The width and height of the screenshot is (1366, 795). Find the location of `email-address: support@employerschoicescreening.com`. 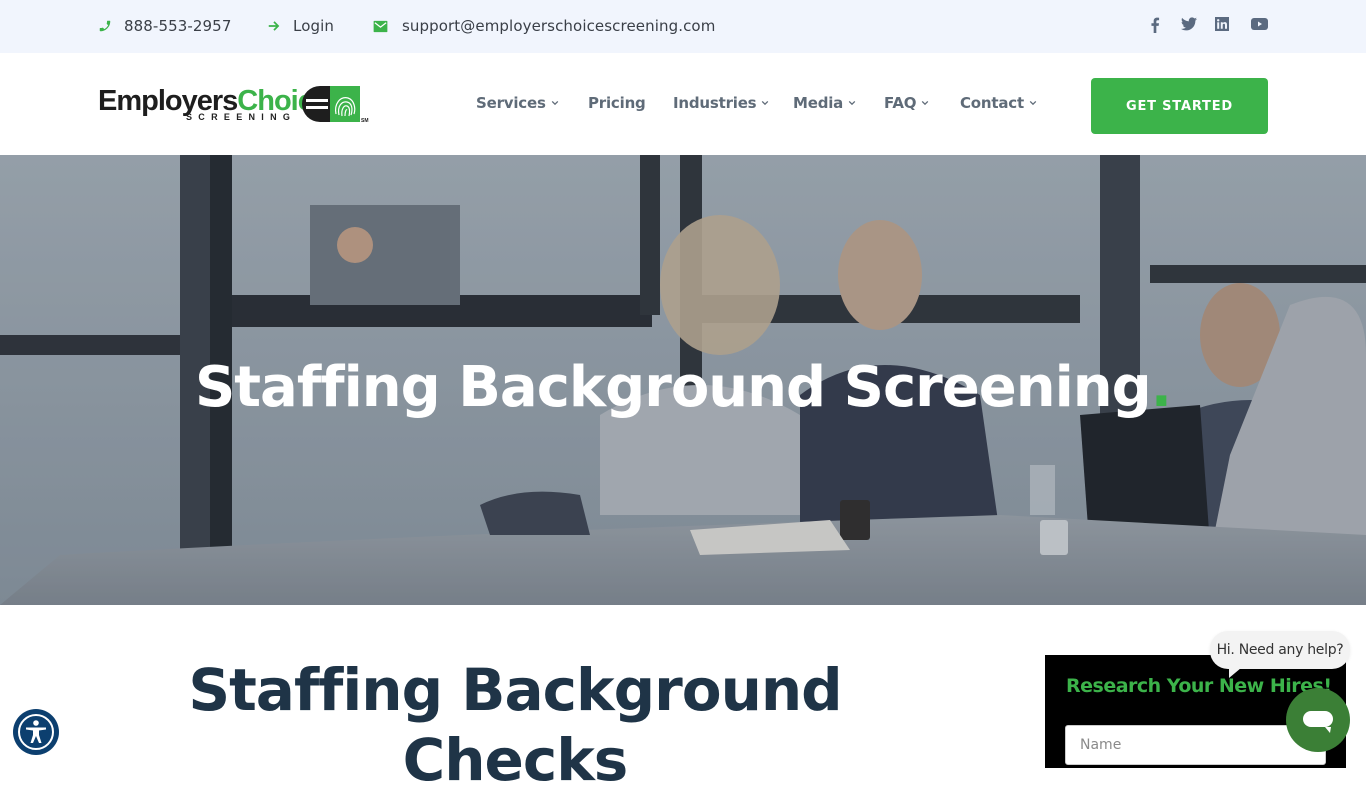

email-address: support@employerschoicescreening.com is located at coordinates (559, 26).